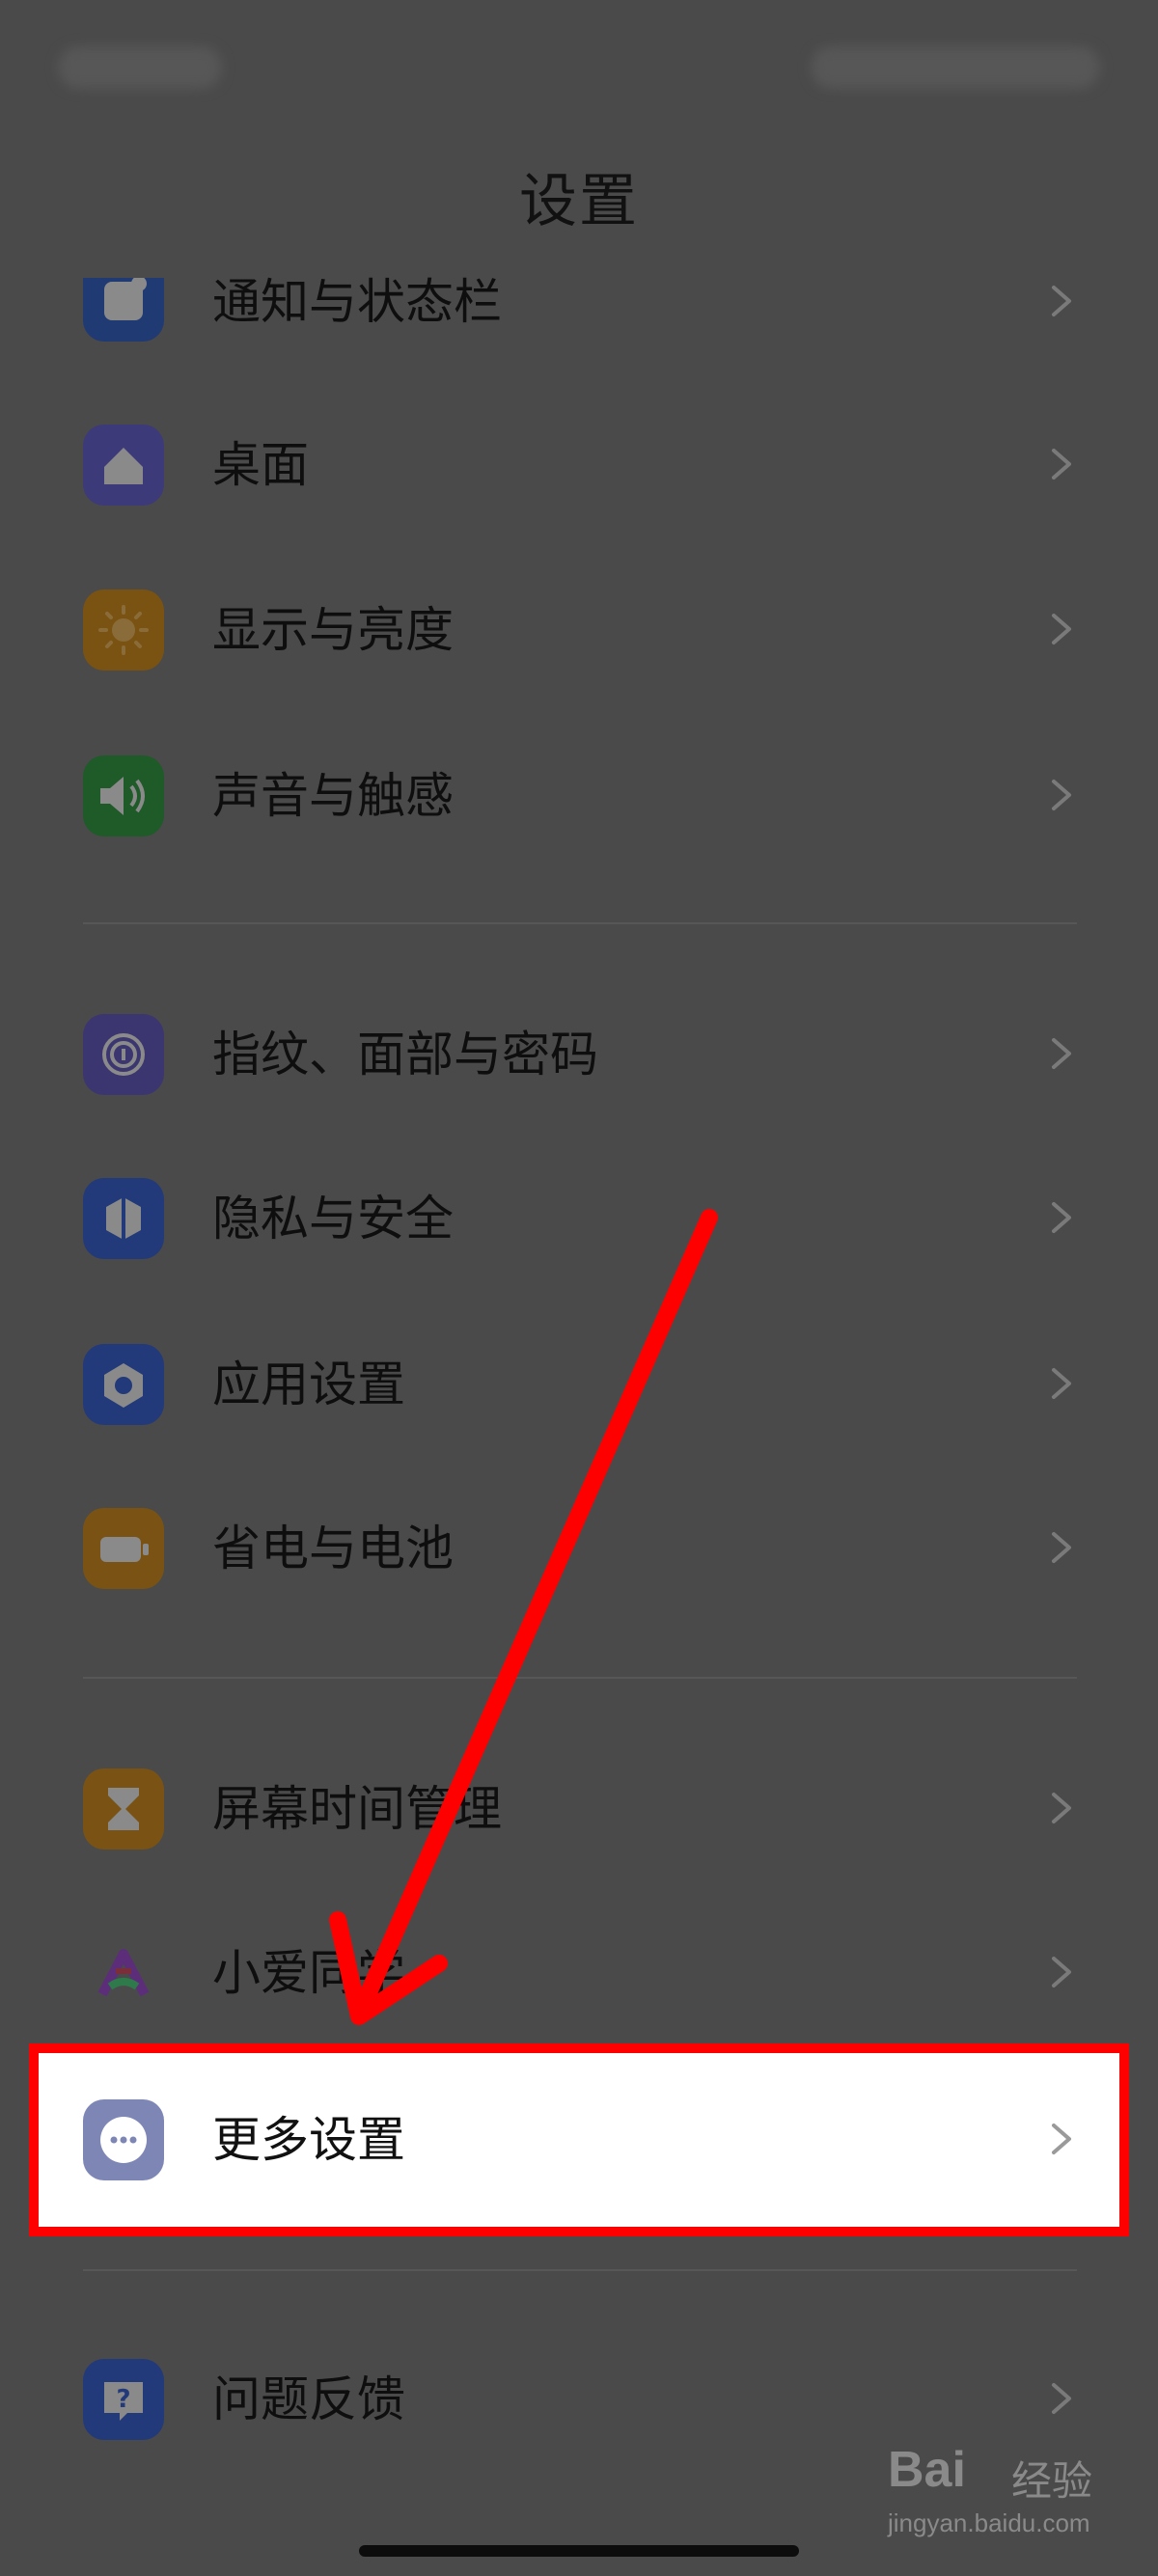  Describe the element at coordinates (989, 2523) in the screenshot. I see `watermark-url: jingyan.baidu.com` at that location.